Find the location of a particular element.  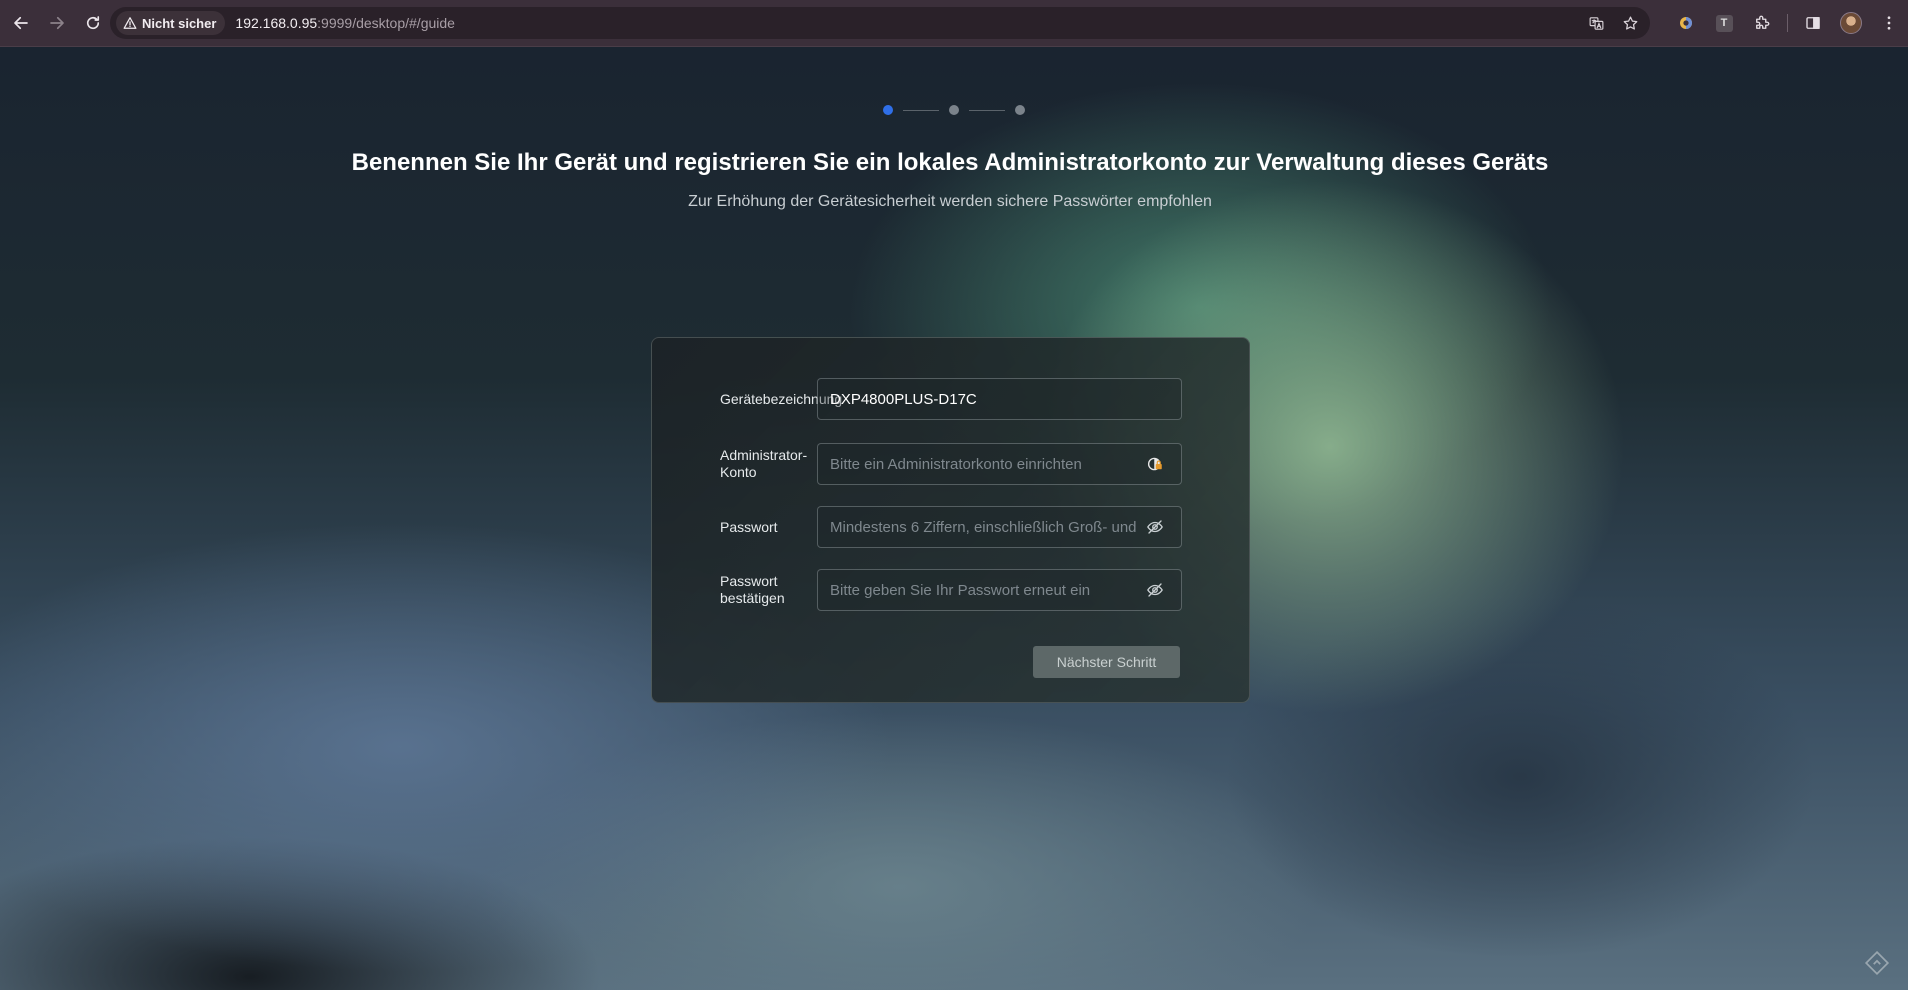

device-name-row: Gerätebezeichnung is located at coordinates (955, 399).